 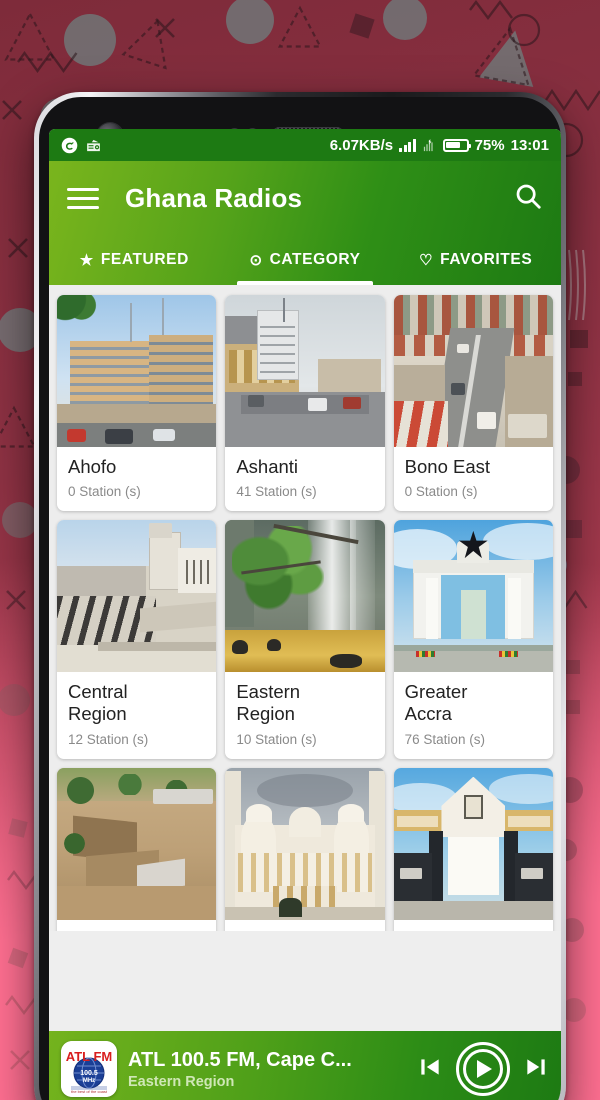 I want to click on status-bar: 6.07KB/s 75% 13:01, so click(x=305, y=145).